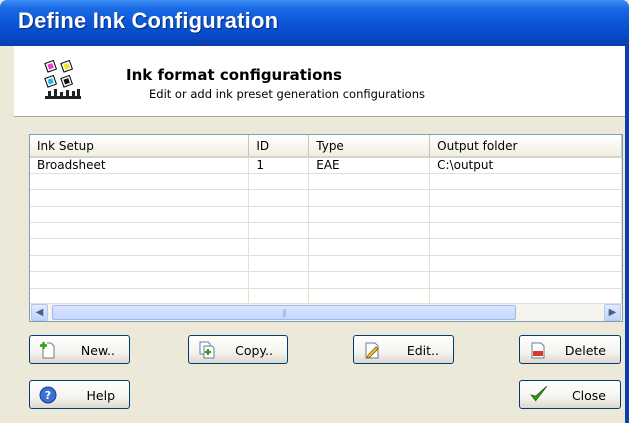  I want to click on ink-config-icon, so click(62, 79).